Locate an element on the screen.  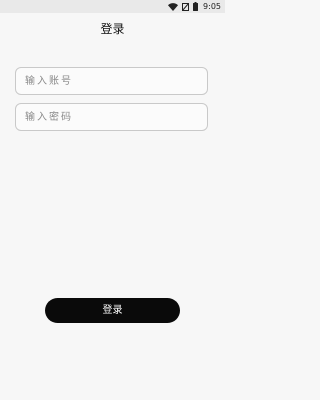
sim-icon is located at coordinates (186, 6).